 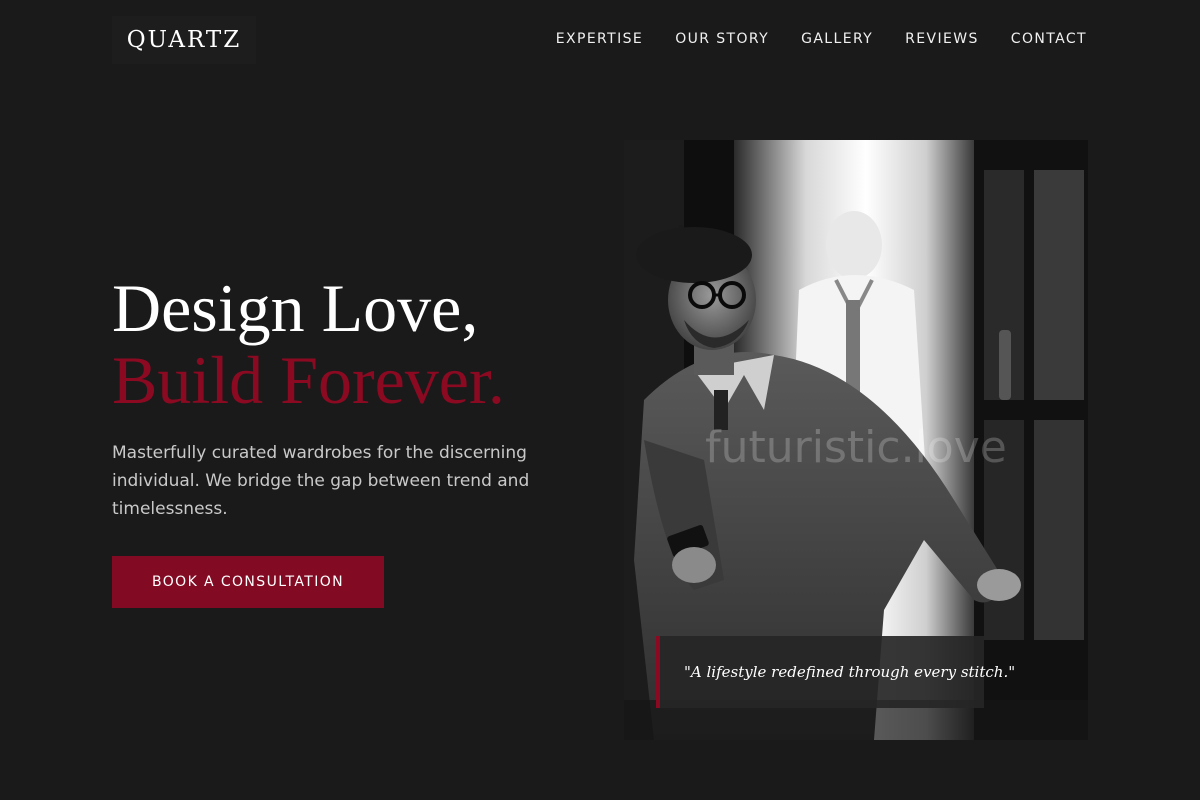 What do you see at coordinates (942, 39) in the screenshot?
I see `nav-item-reviews: REVIEWS` at bounding box center [942, 39].